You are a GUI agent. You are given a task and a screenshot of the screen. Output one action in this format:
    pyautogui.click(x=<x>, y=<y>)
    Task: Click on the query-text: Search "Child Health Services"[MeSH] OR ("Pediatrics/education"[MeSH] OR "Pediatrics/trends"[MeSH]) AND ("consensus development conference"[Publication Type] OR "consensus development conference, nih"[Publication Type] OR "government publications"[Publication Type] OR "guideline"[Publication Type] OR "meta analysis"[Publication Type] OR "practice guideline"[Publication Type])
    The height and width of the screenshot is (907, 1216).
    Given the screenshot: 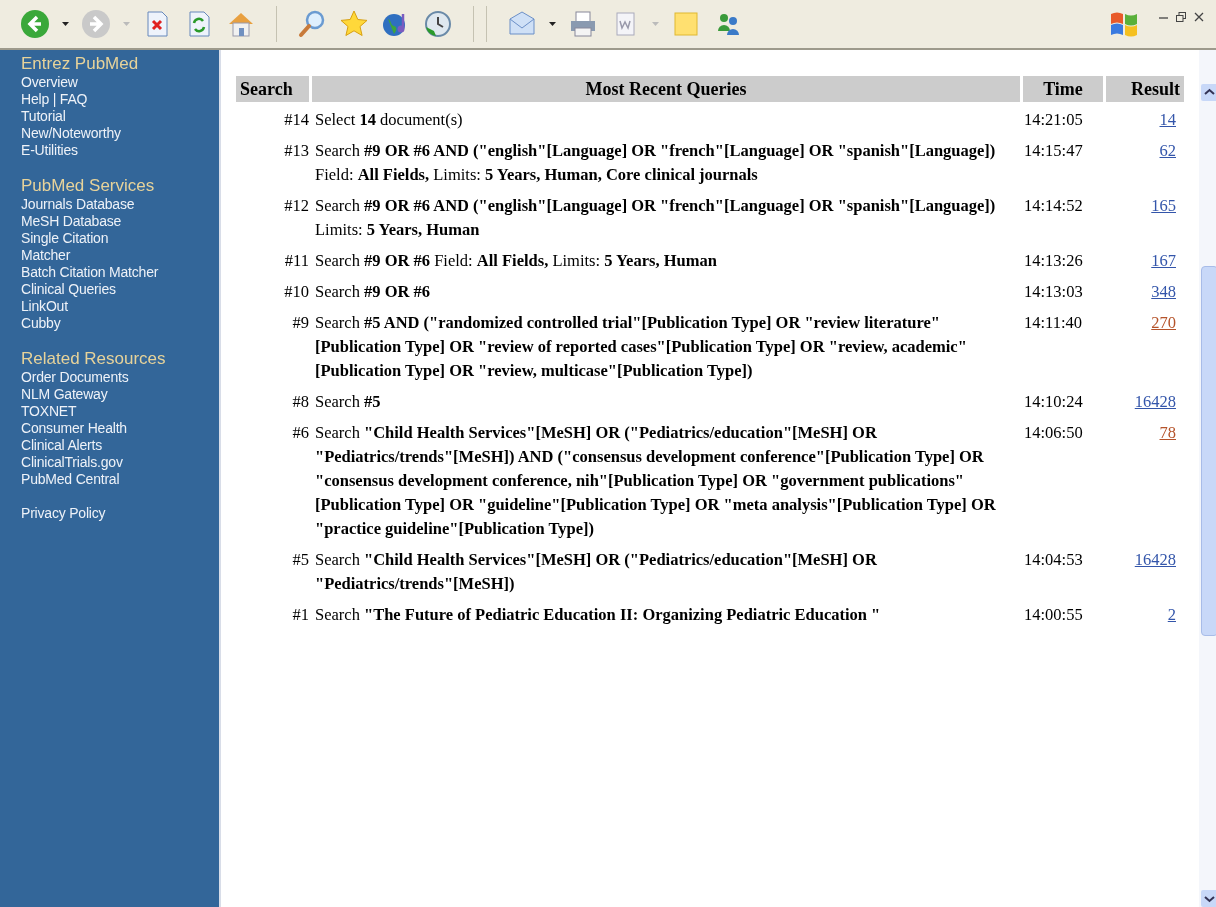 What is the action you would take?
    pyautogui.click(x=655, y=481)
    